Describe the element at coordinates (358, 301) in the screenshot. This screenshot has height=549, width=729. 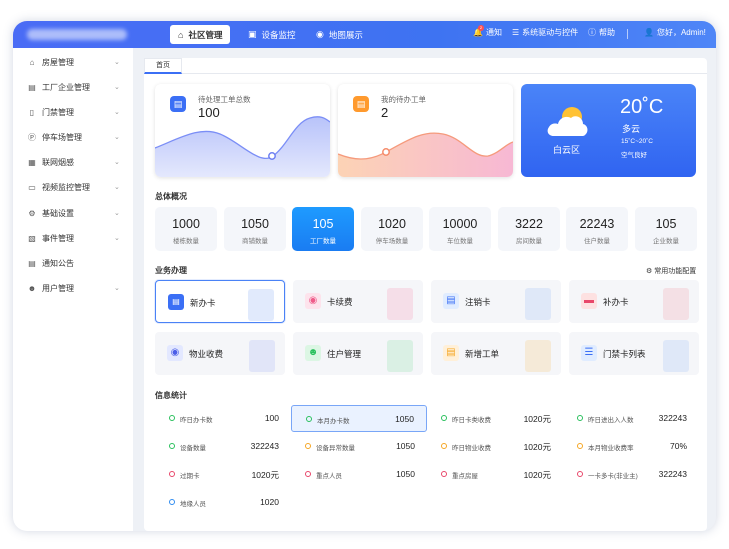
I see `renew-card-button: ◉ 卡续费` at that location.